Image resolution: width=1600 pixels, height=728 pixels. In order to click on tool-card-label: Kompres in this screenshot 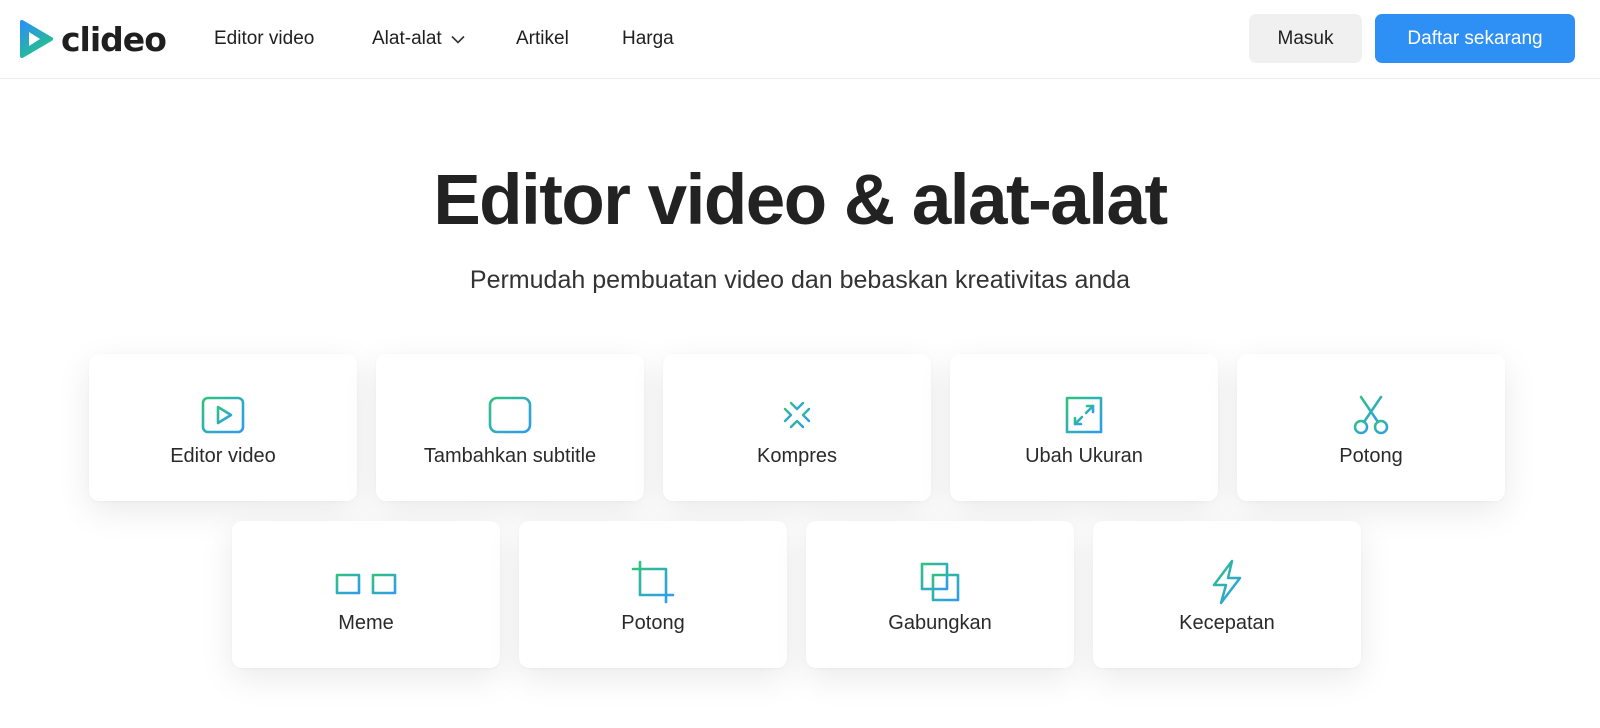, I will do `click(797, 456)`.